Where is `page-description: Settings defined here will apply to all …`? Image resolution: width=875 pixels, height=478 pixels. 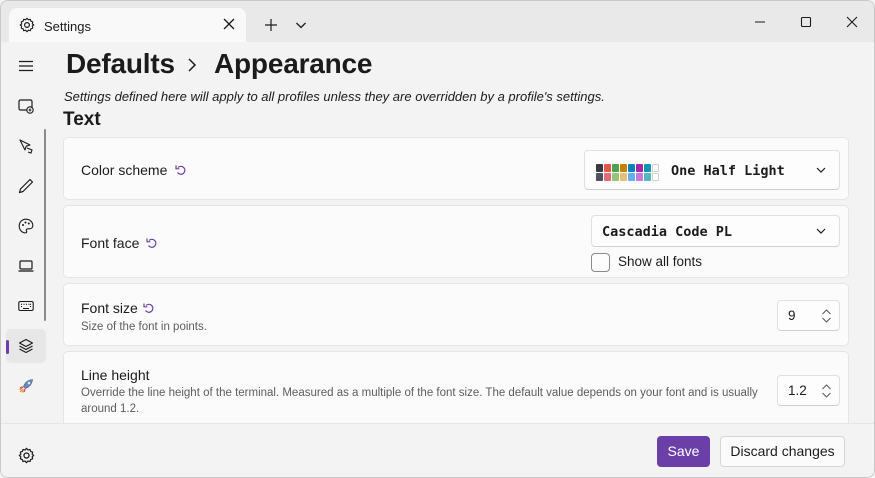 page-description: Settings defined here will apply to all … is located at coordinates (334, 96).